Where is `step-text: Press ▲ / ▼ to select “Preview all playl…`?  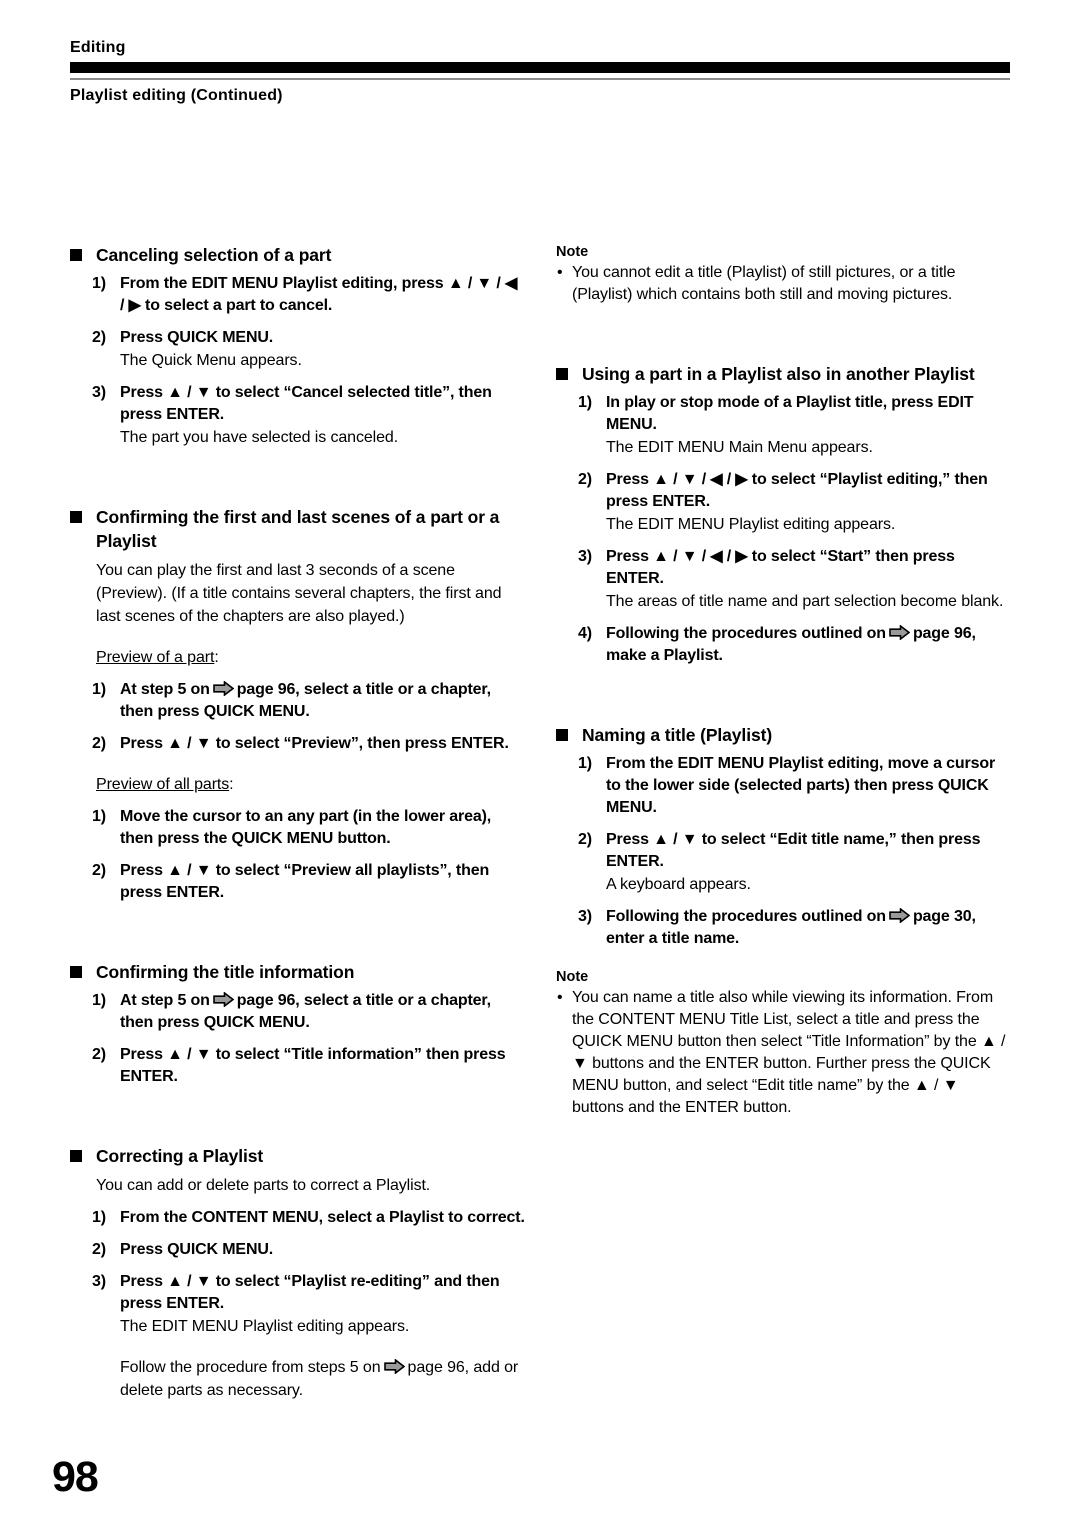
step-text: Press ▲ / ▼ to select “Preview all playl… is located at coordinates (305, 881).